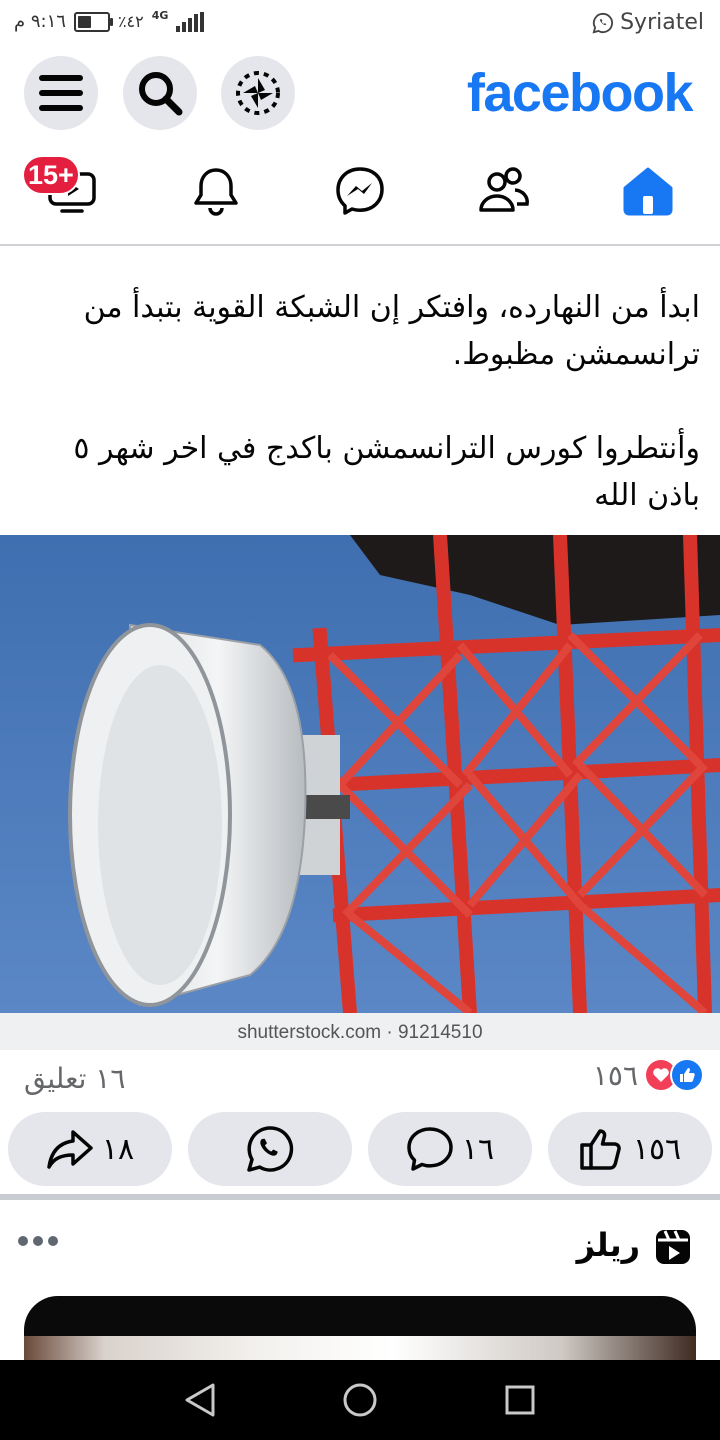 Image resolution: width=720 pixels, height=1440 pixels. I want to click on section-divider, so click(360, 1197).